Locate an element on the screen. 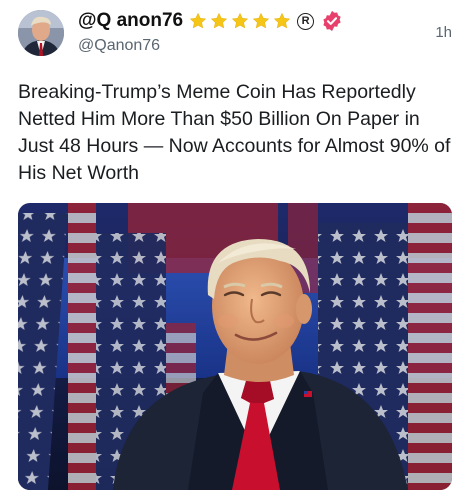 This screenshot has width=470, height=500. verified-icon is located at coordinates (332, 21).